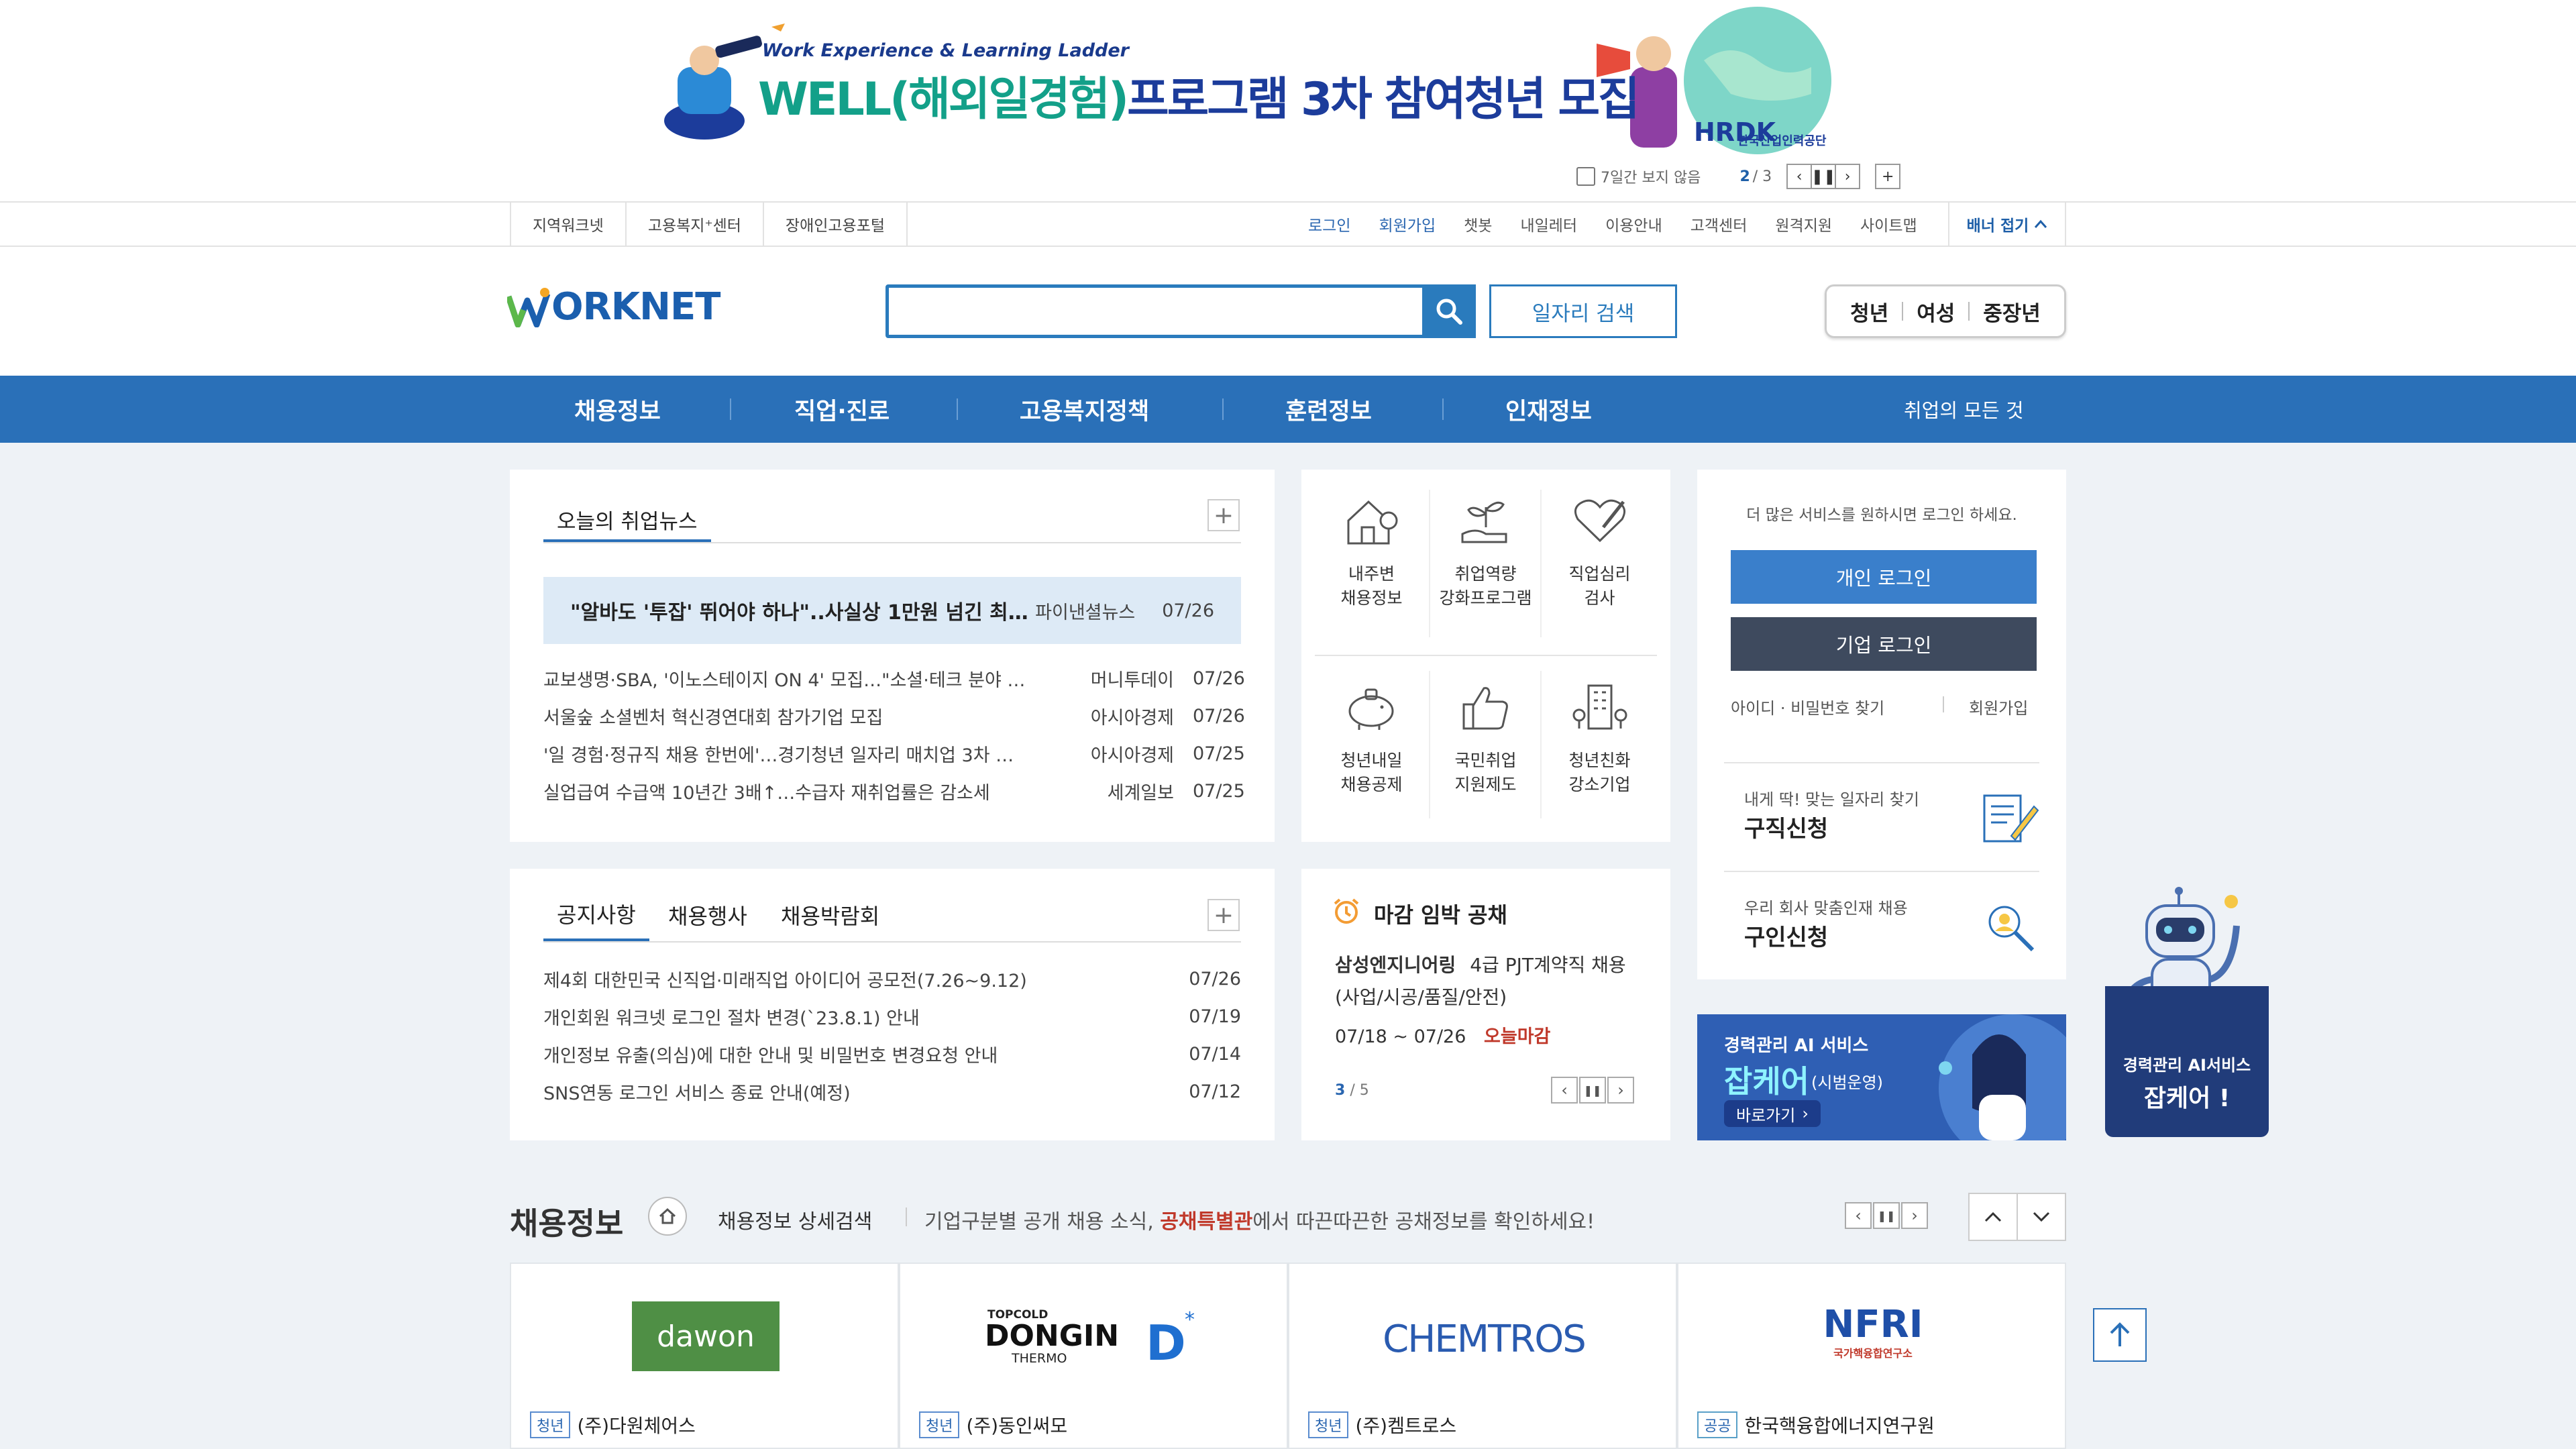  What do you see at coordinates (1548, 224) in the screenshot?
I see `newsletter-link: 내일레터` at bounding box center [1548, 224].